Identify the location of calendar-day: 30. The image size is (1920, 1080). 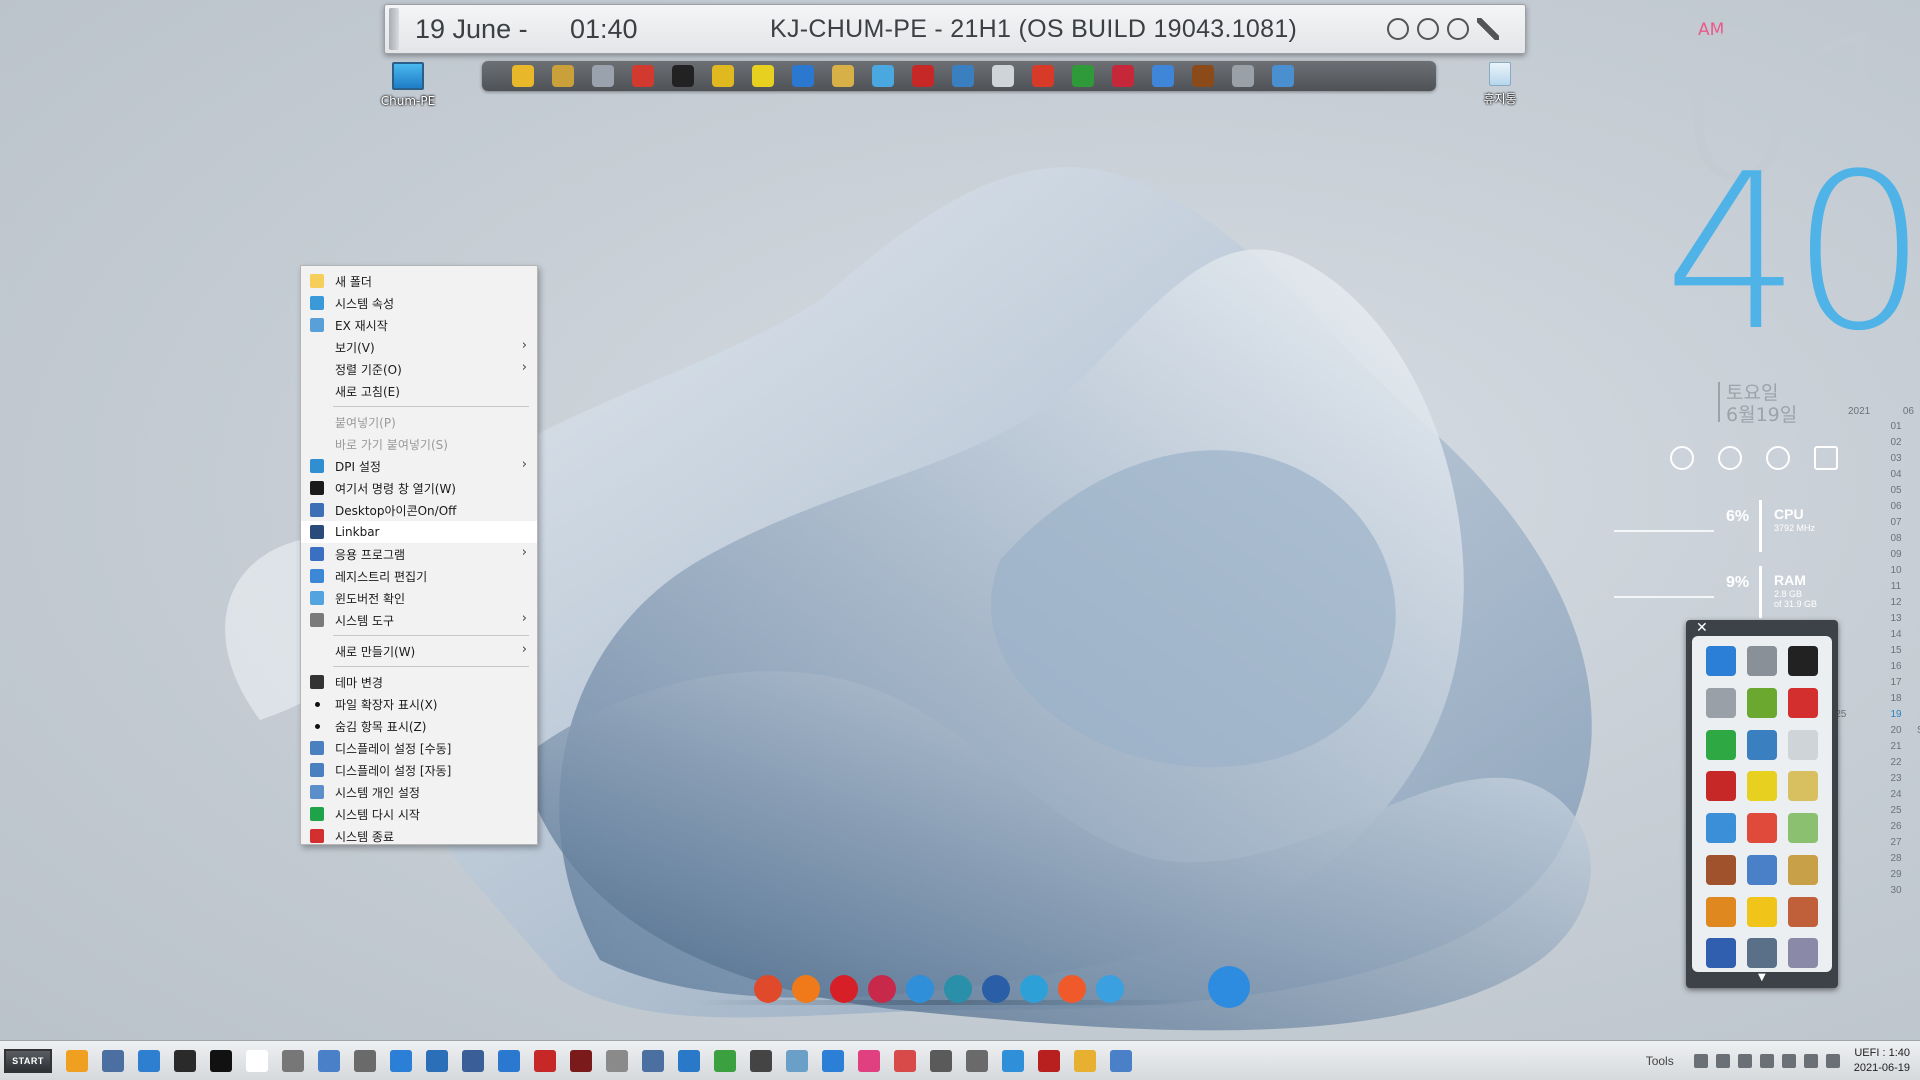
(1881, 893).